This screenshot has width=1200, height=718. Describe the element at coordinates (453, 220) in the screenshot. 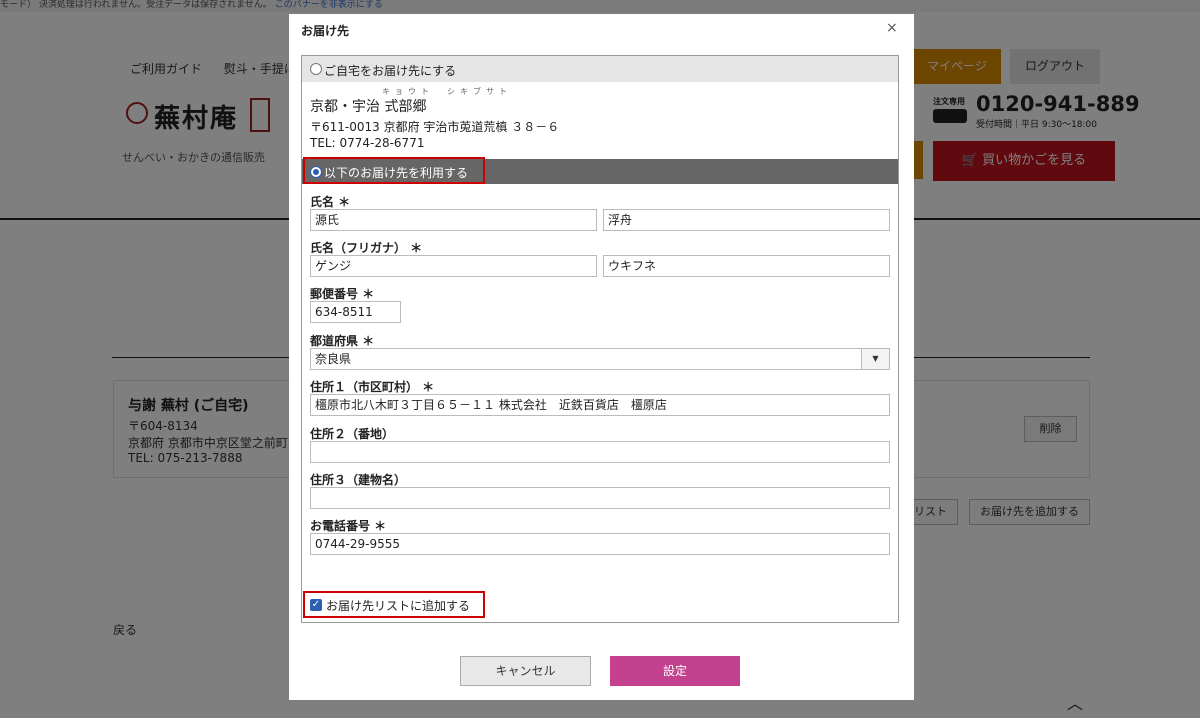

I see `last-name-input: 源氏` at that location.